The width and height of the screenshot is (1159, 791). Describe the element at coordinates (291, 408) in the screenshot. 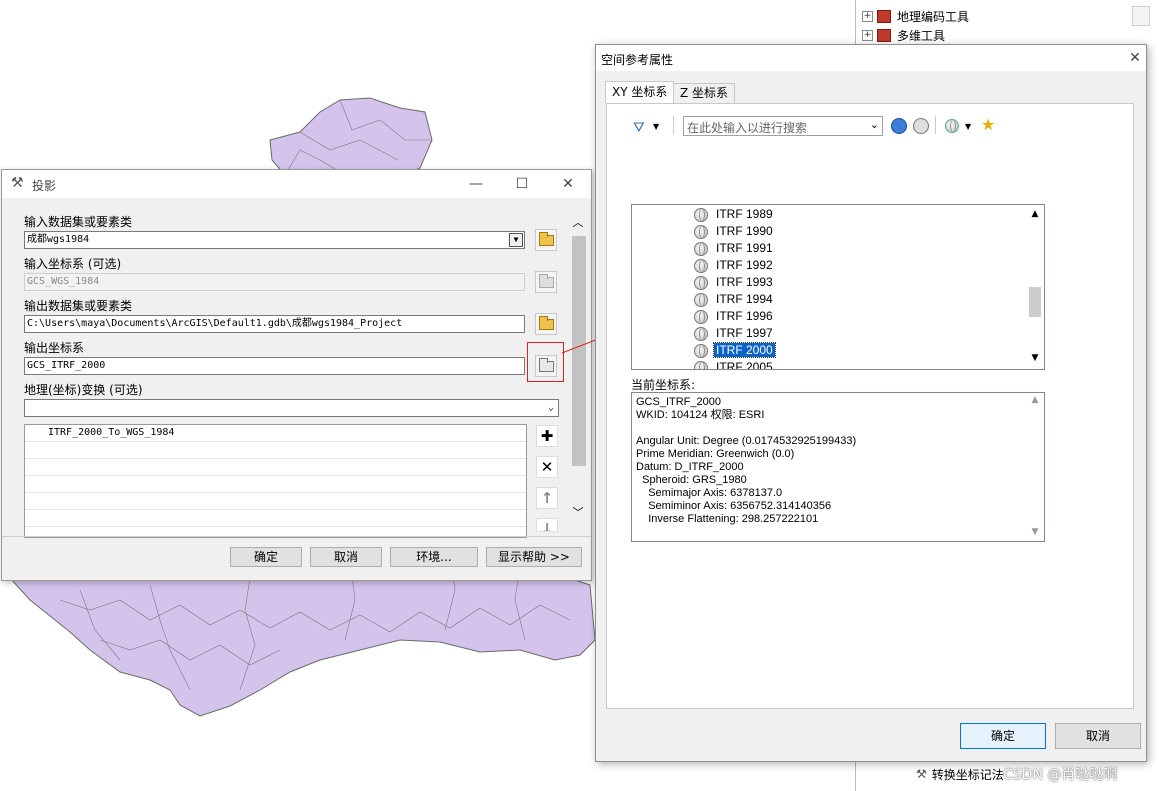

I see `transform-combo: ⌄` at that location.